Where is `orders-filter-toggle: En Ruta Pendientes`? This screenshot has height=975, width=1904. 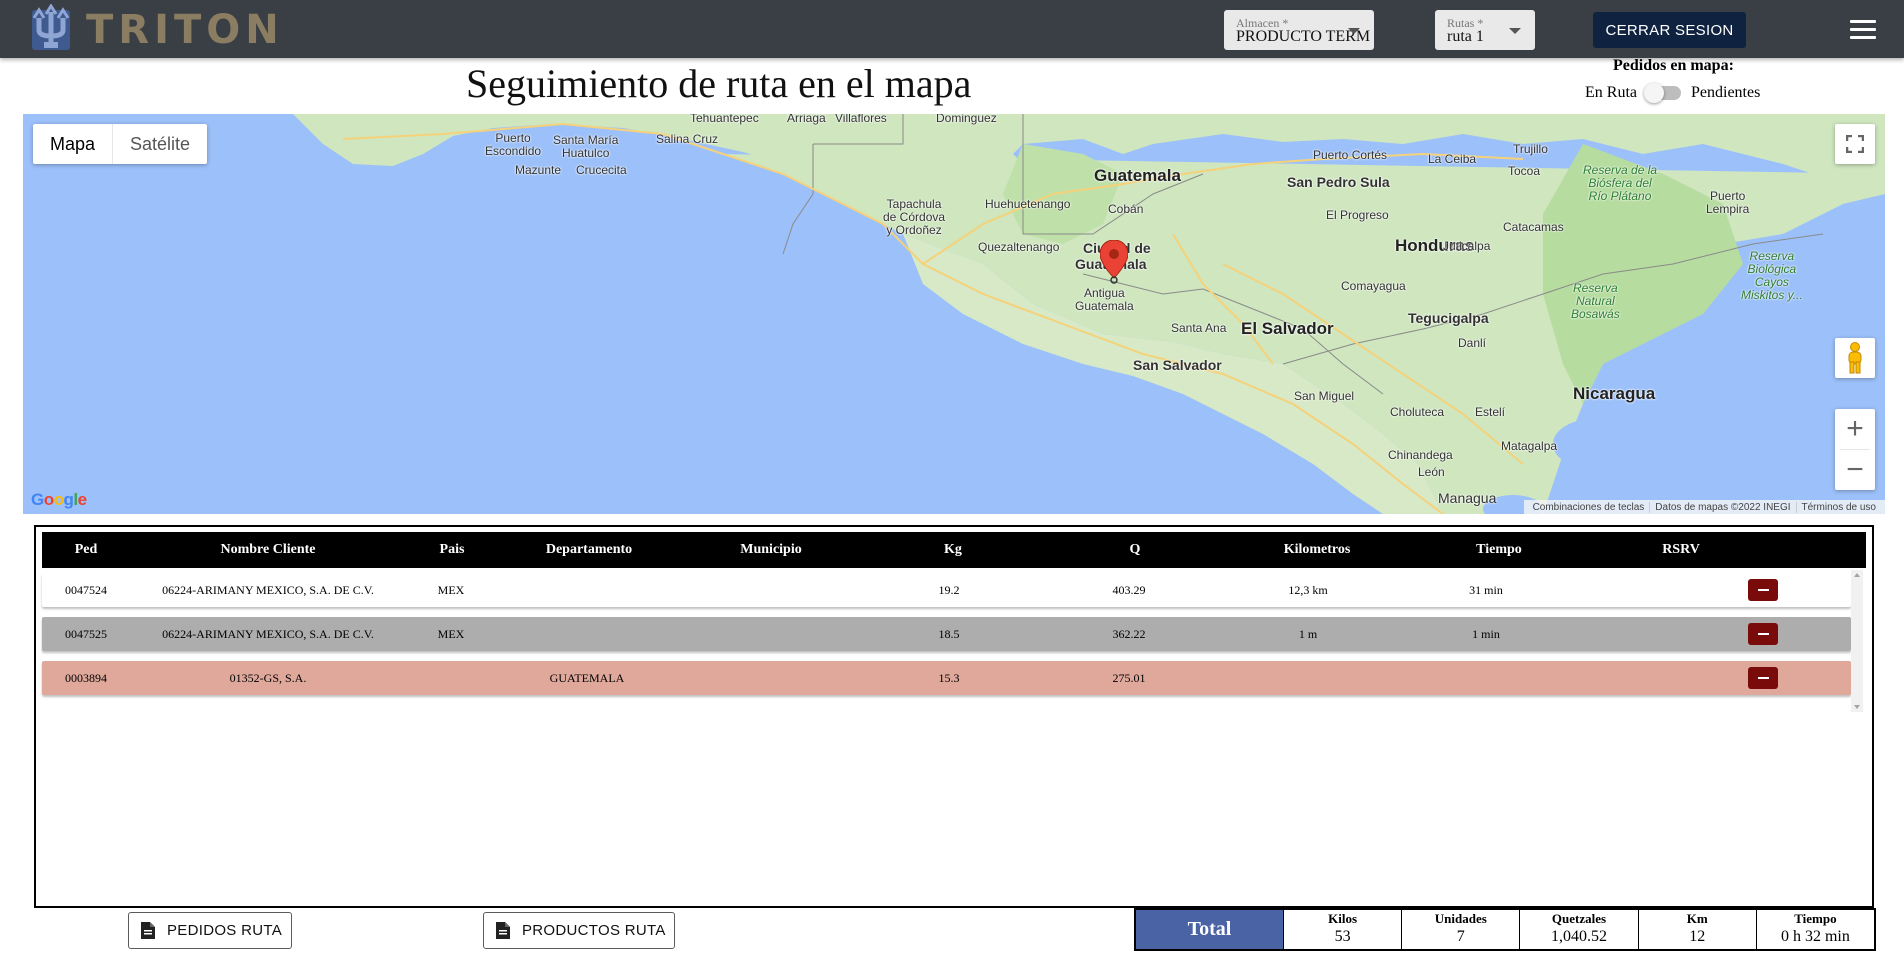 orders-filter-toggle: En Ruta Pendientes is located at coordinates (1672, 93).